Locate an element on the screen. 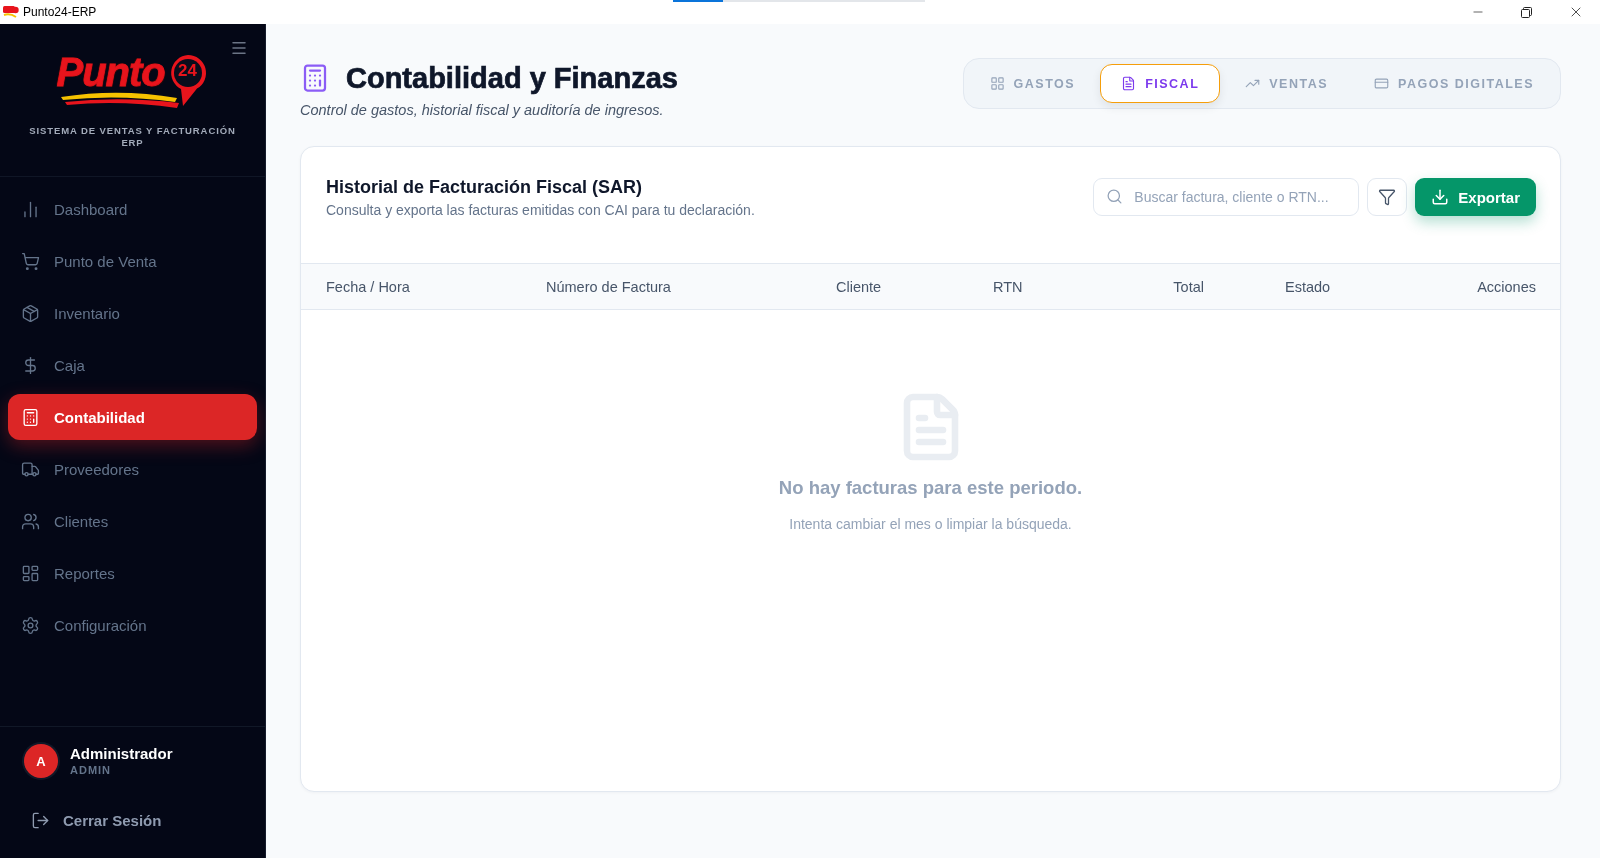 The image size is (1600, 858). sidebar-item: Reportes is located at coordinates (132, 573).